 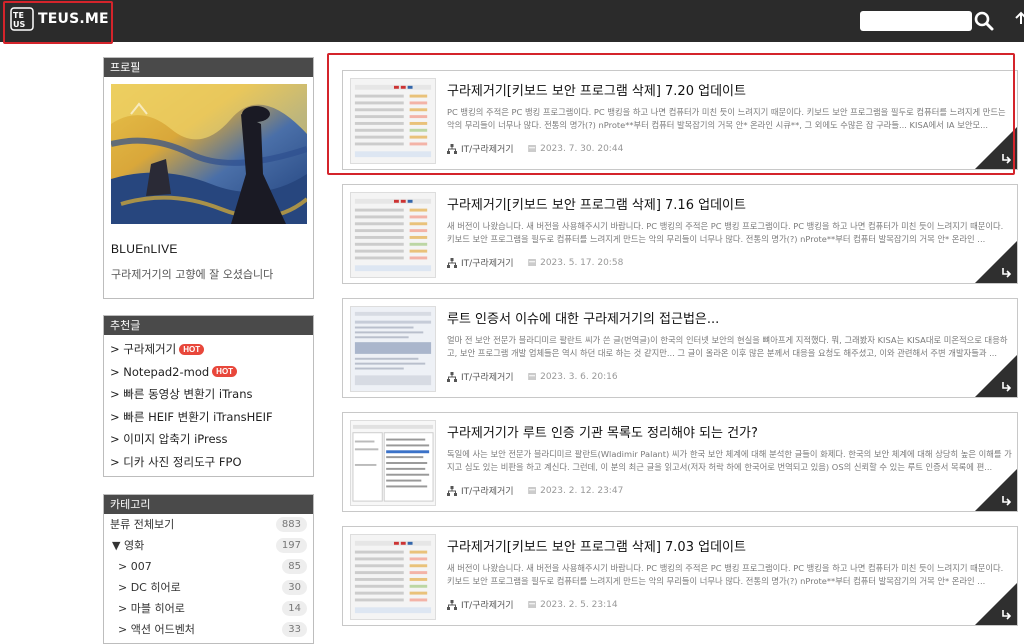 I want to click on post-meta: IT/구라제거기 ▤ 2023. 2. 5. 23:14, so click(x=532, y=604).